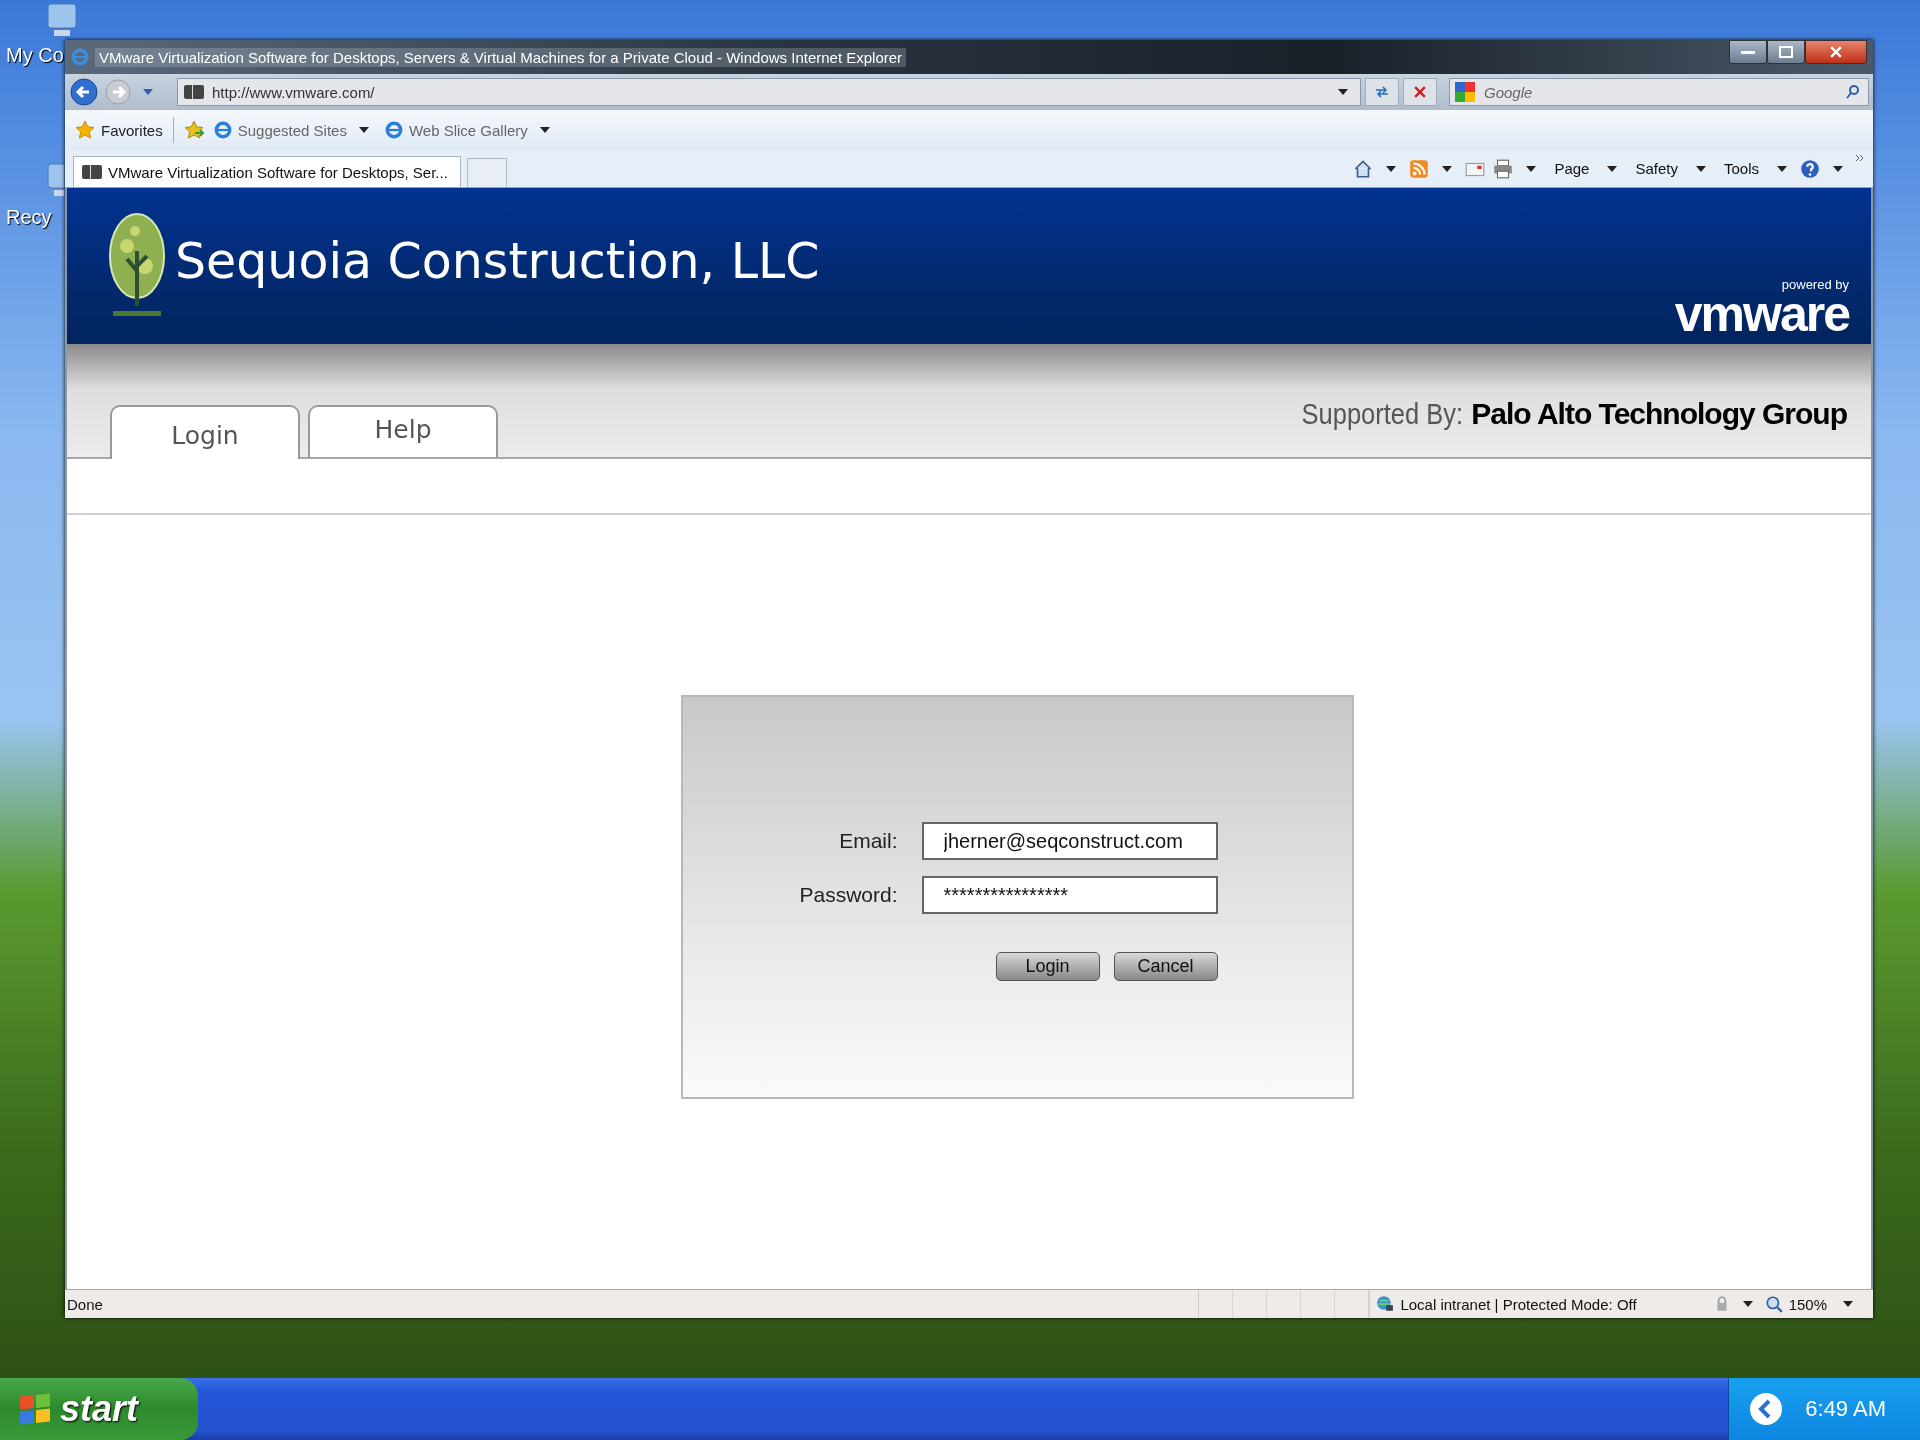  I want to click on zoom-level: 150%, so click(1807, 1304).